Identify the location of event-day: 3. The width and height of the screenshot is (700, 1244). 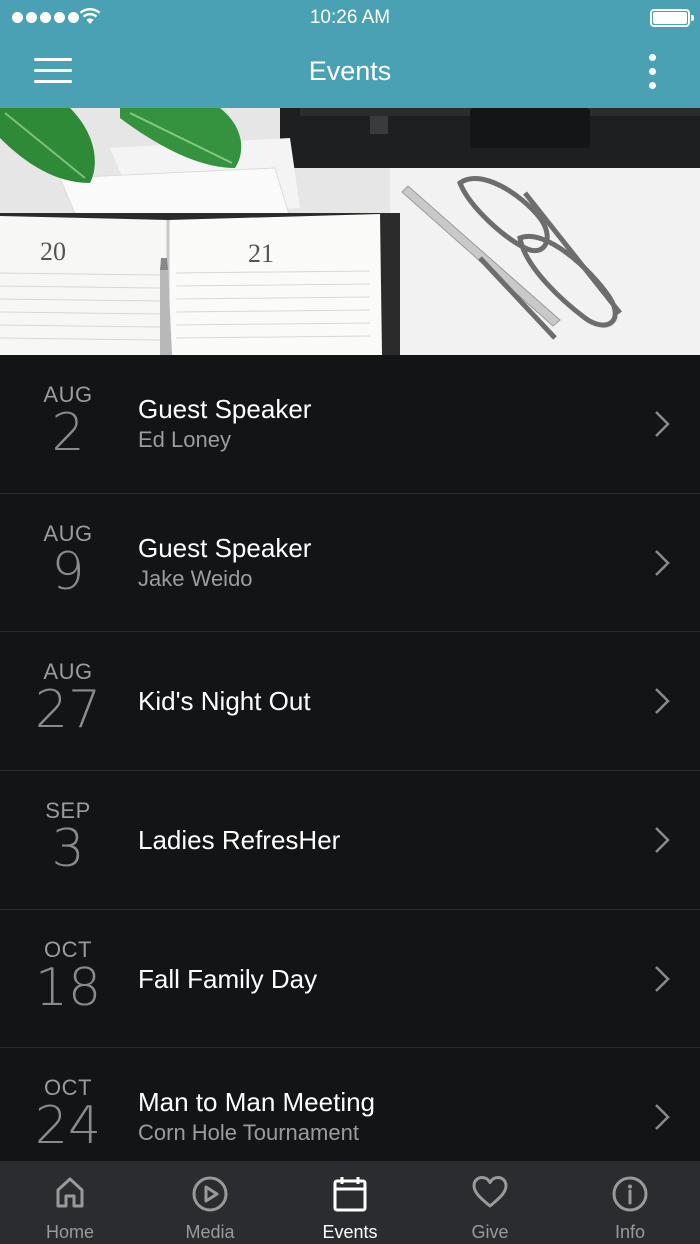
(68, 849).